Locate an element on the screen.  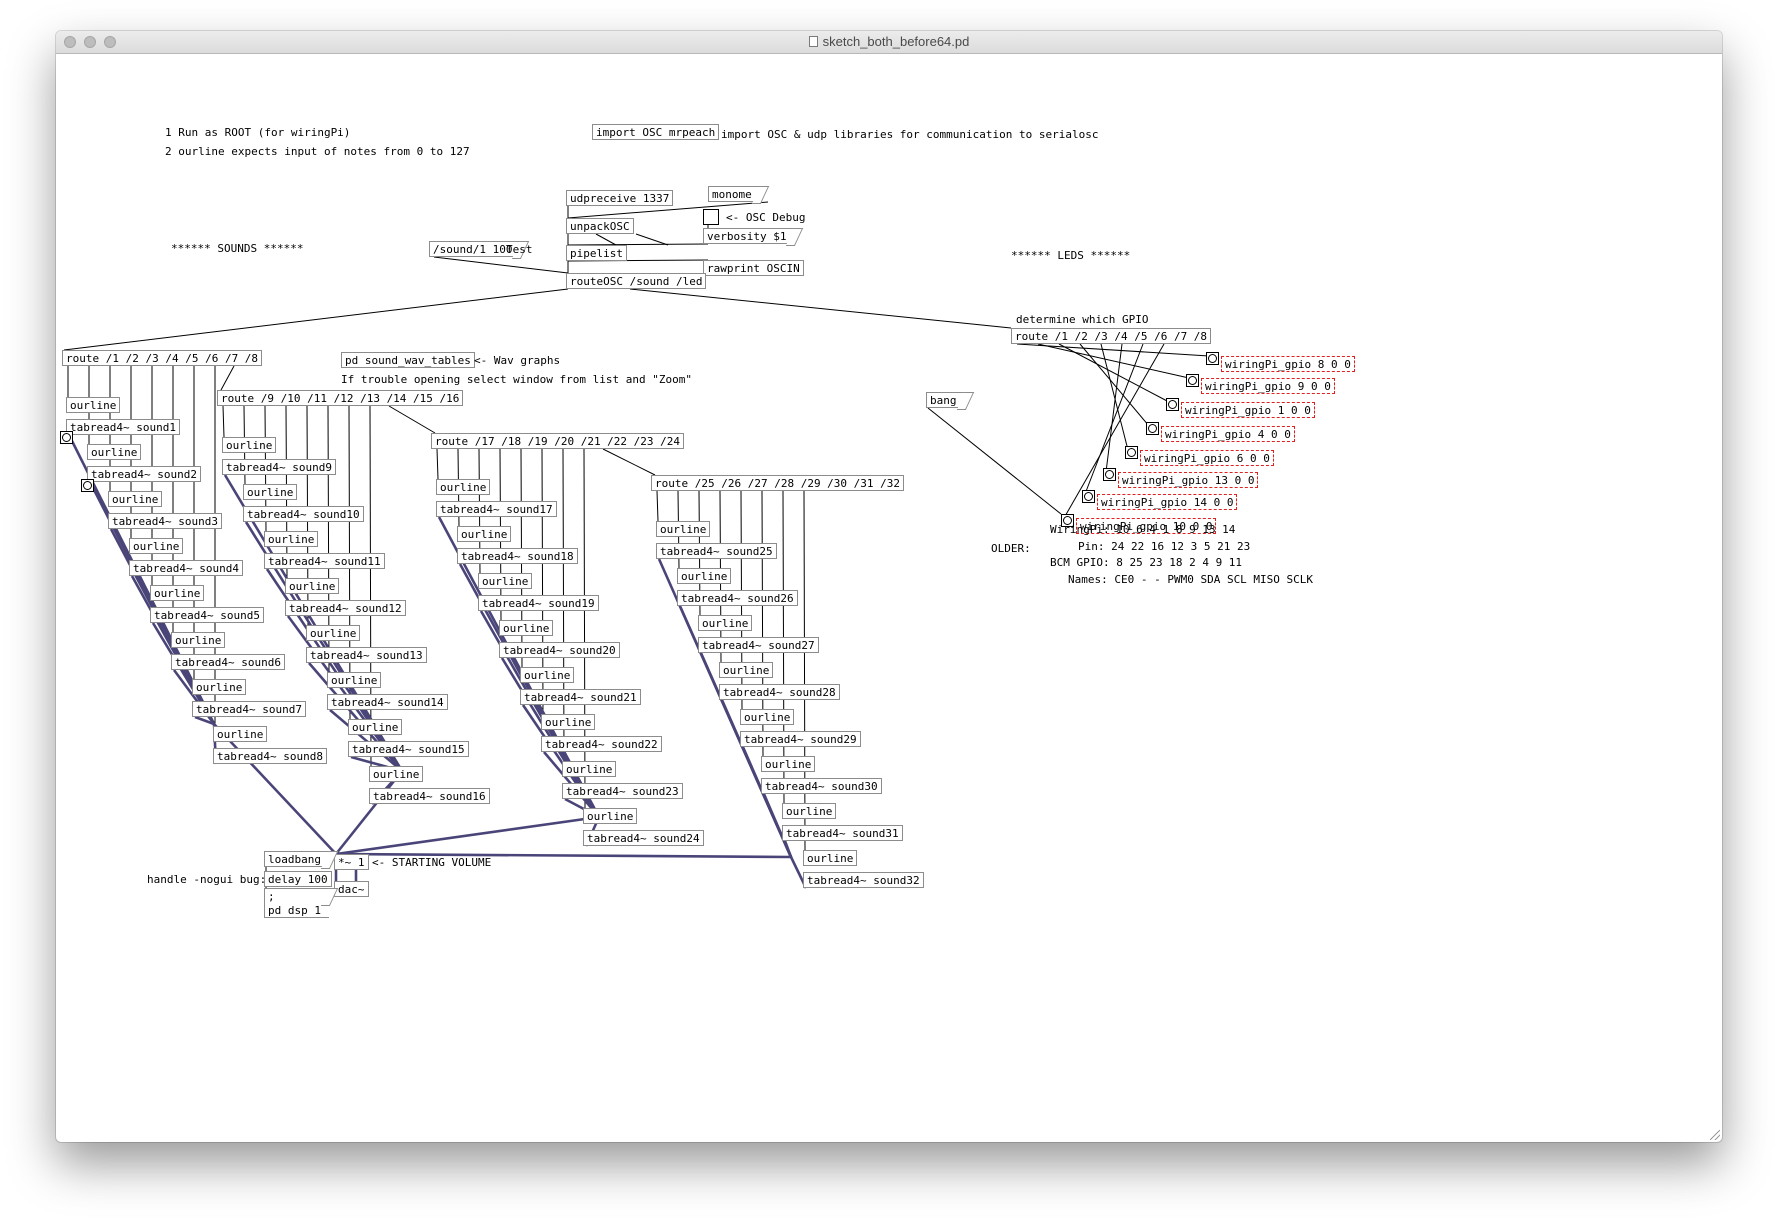
tabread-object: tabread4~ sound6 is located at coordinates (228, 662).